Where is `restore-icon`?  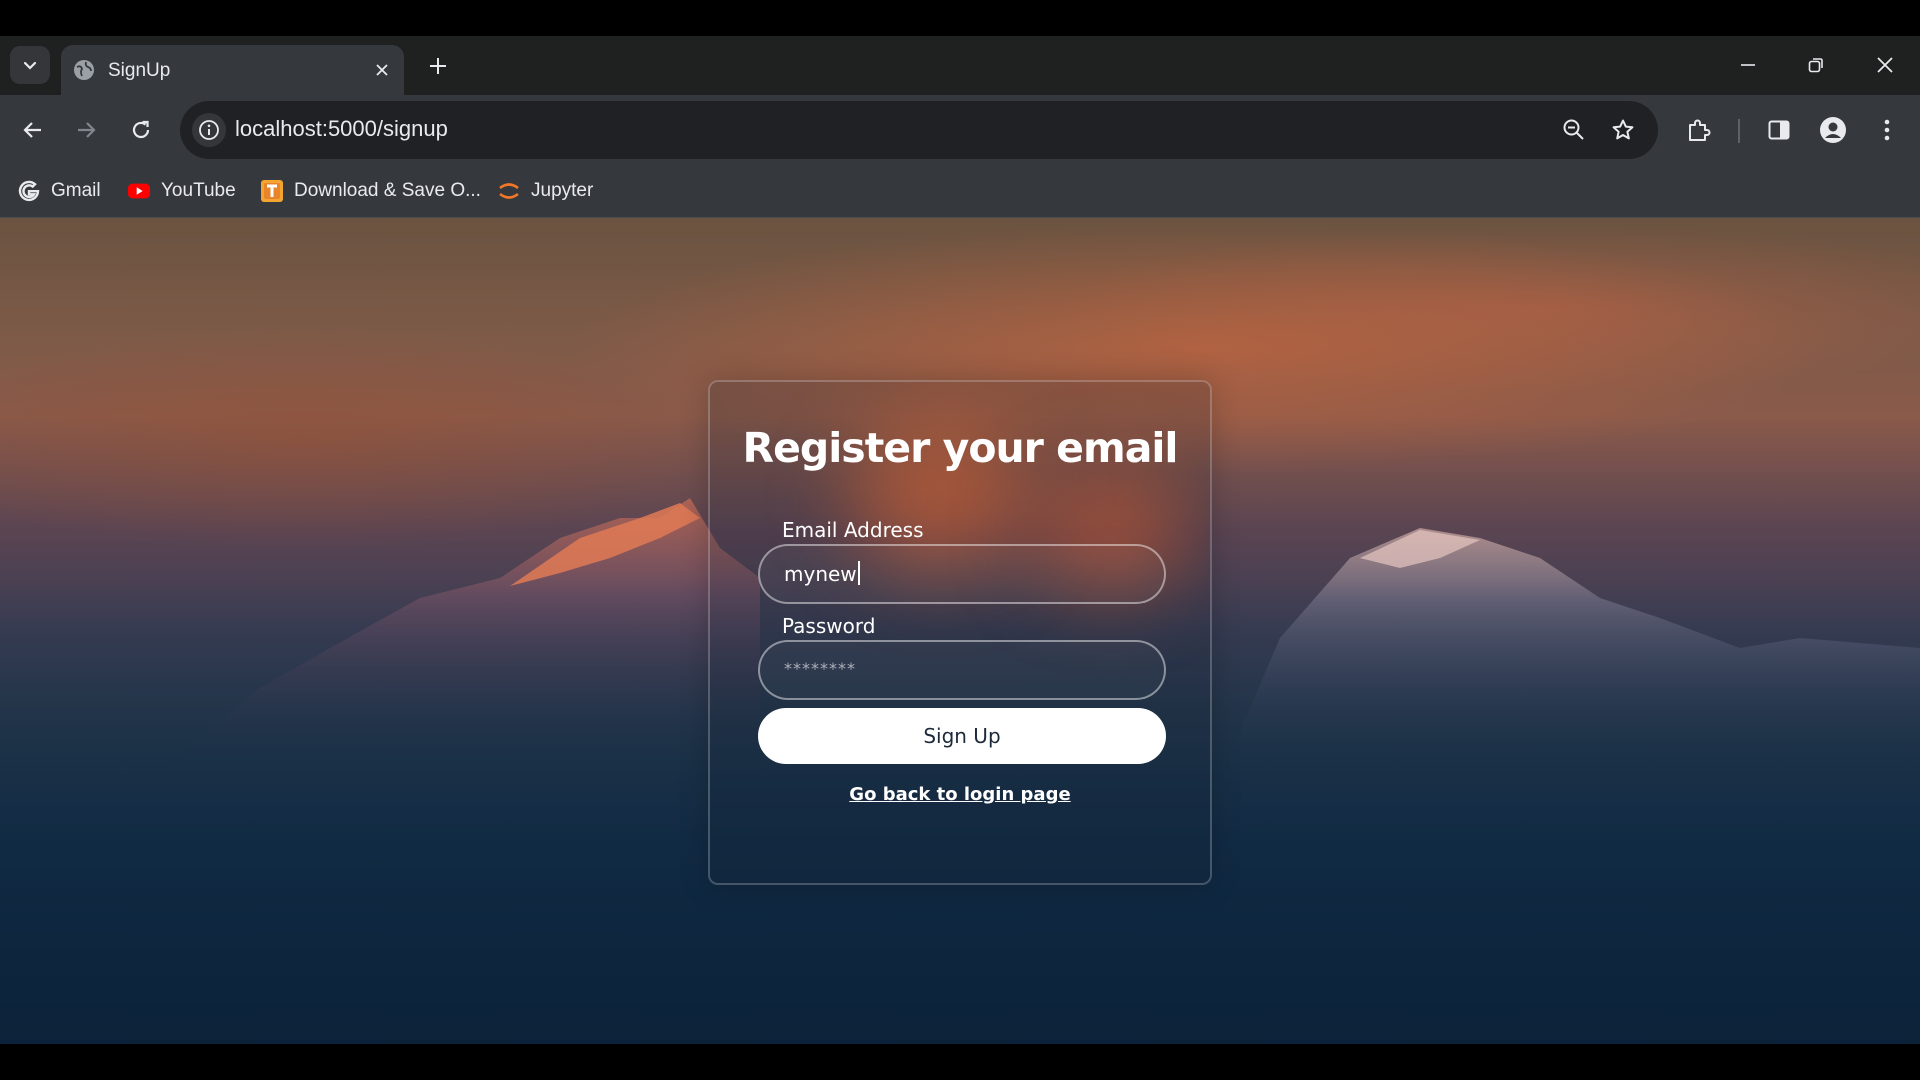
restore-icon is located at coordinates (1815, 65).